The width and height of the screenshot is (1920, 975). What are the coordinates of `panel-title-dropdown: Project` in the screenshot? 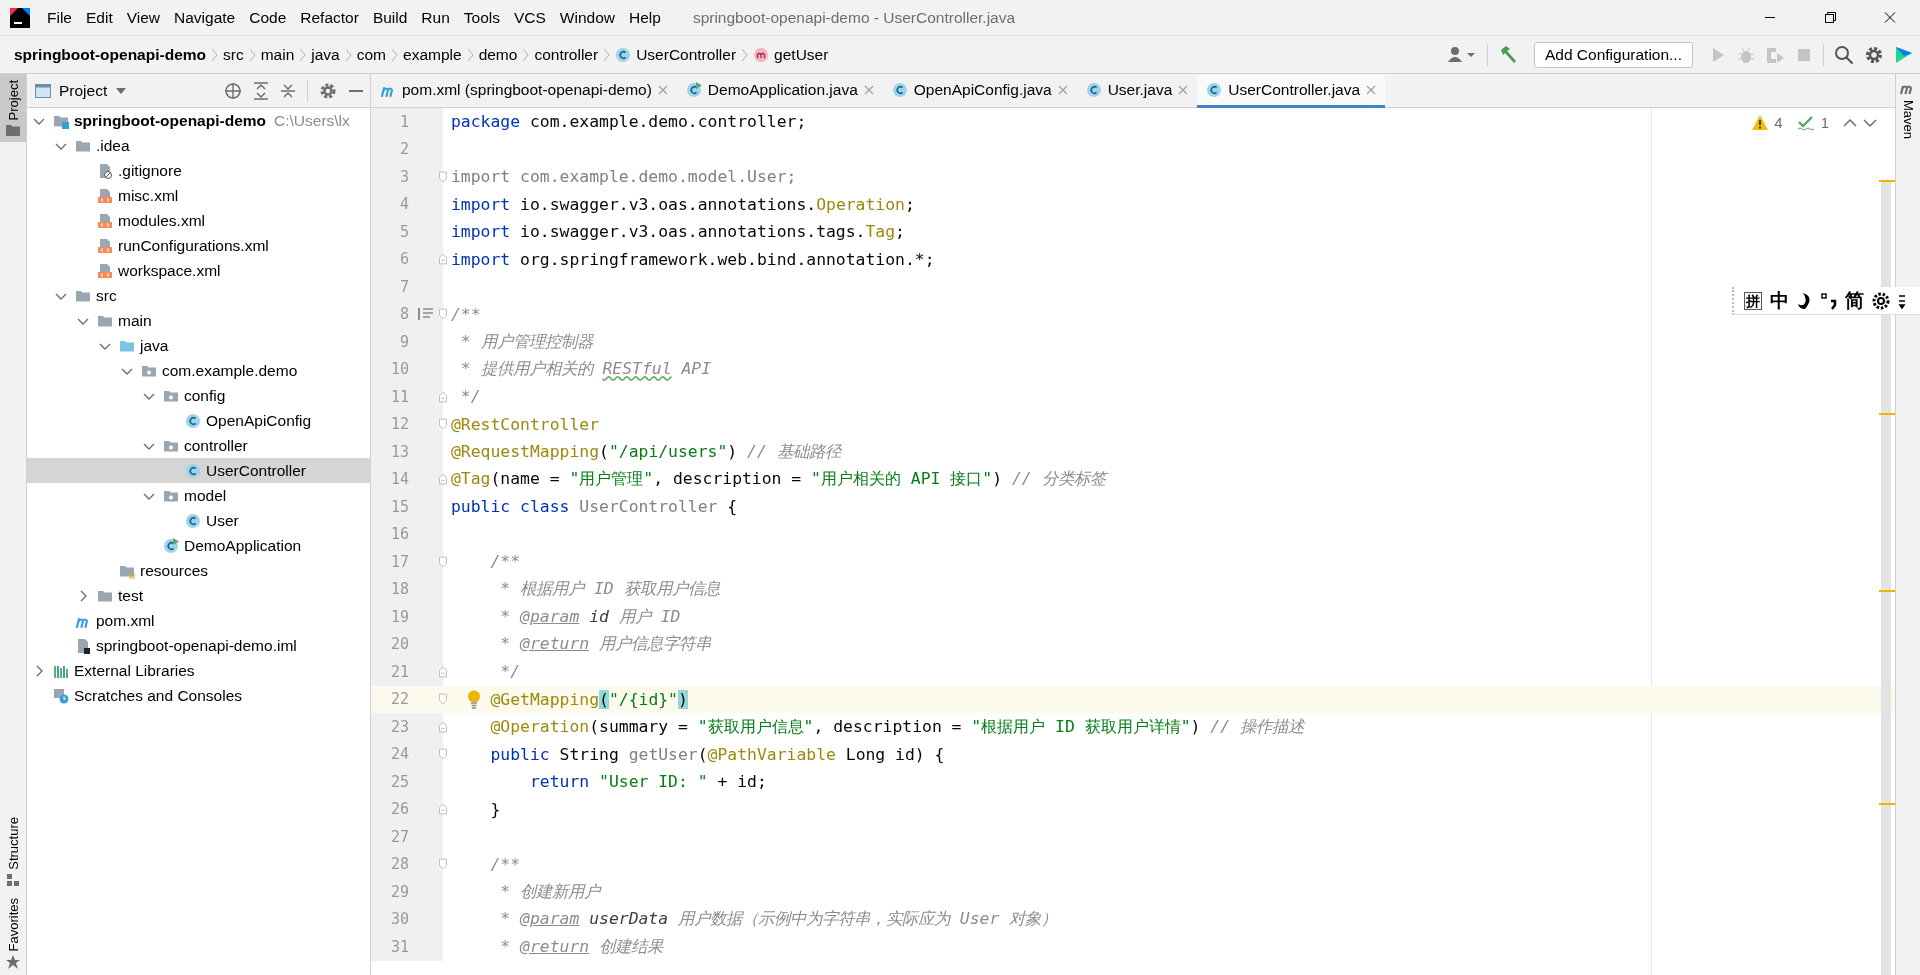 It's located at (81, 90).